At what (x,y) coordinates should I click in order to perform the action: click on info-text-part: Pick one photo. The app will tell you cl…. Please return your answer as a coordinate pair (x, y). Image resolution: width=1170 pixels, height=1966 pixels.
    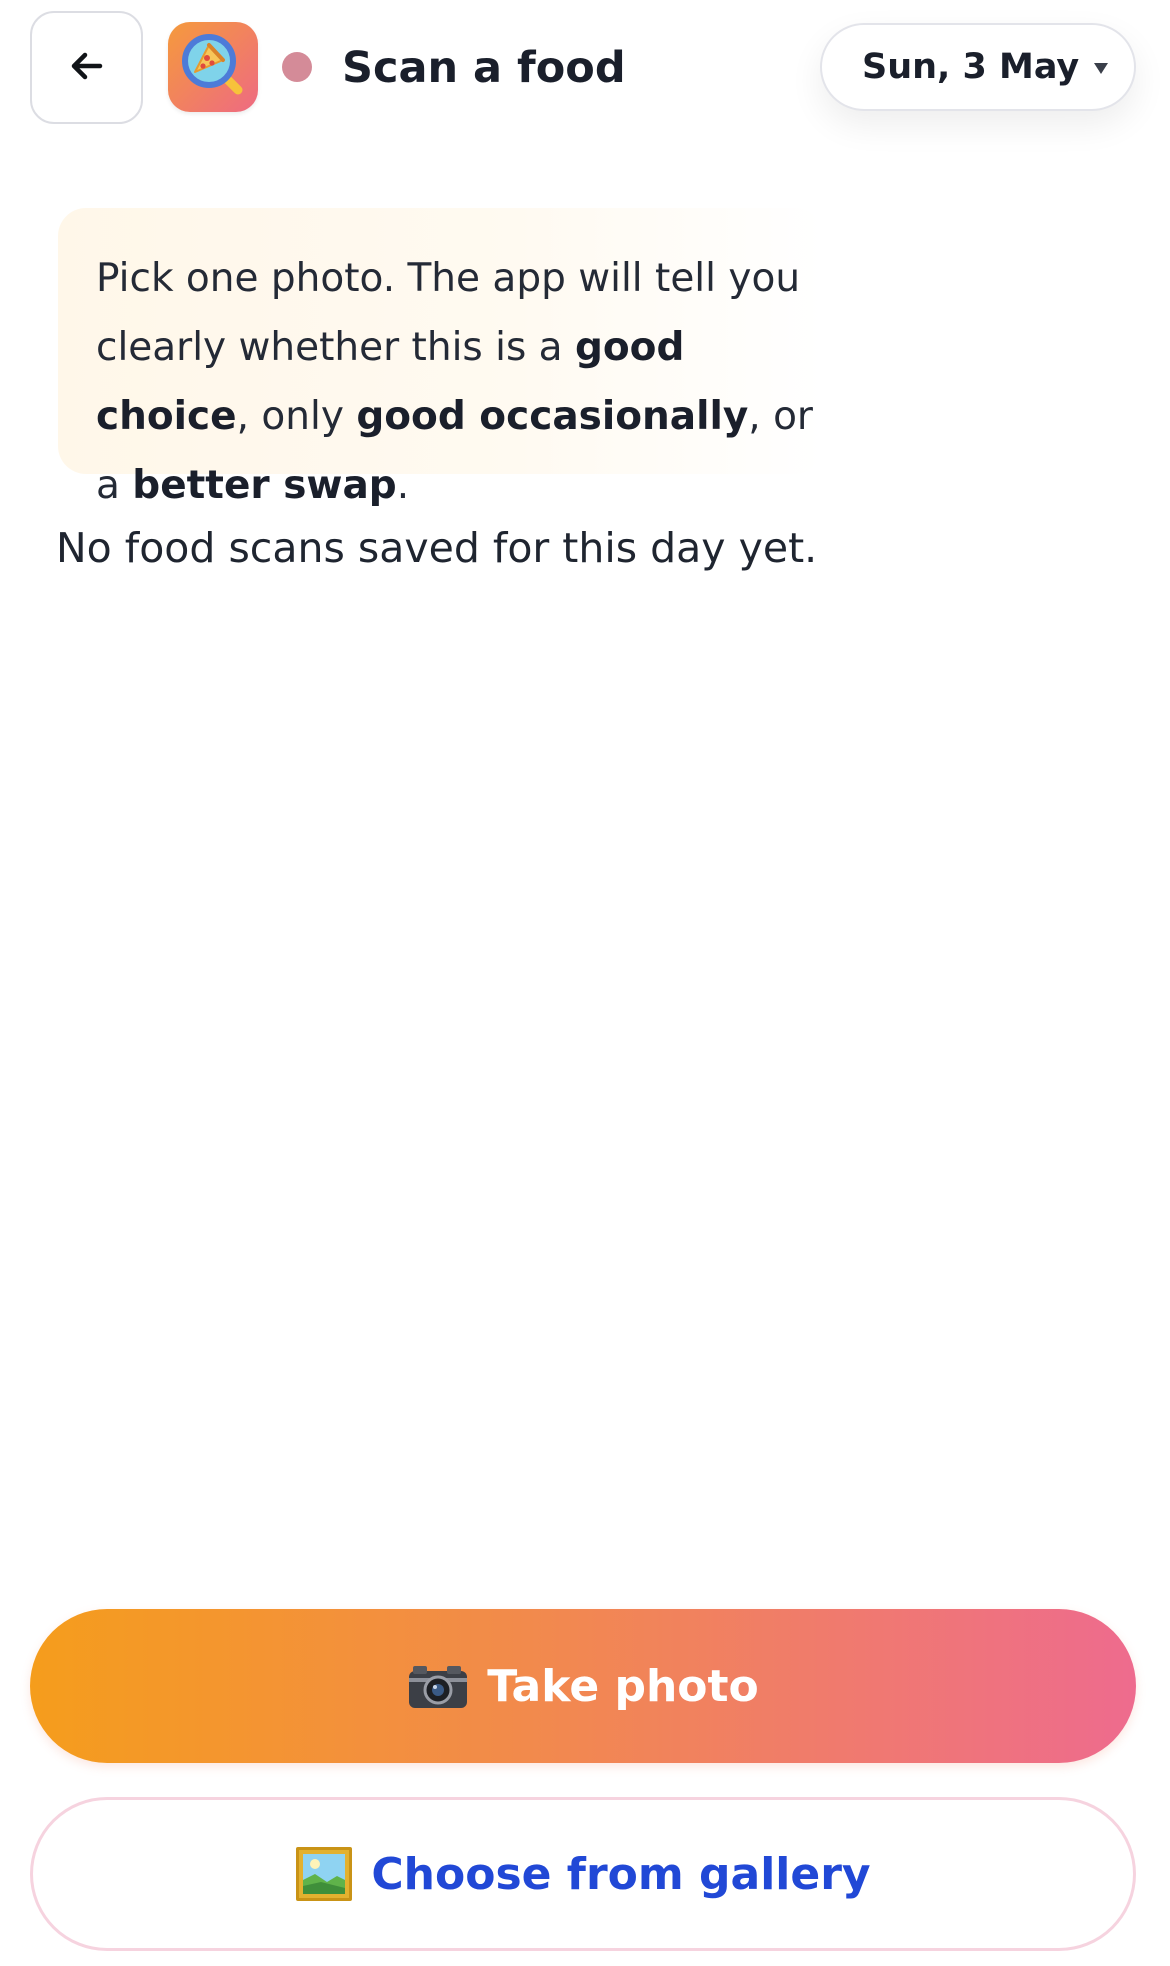
    Looking at the image, I should click on (448, 313).